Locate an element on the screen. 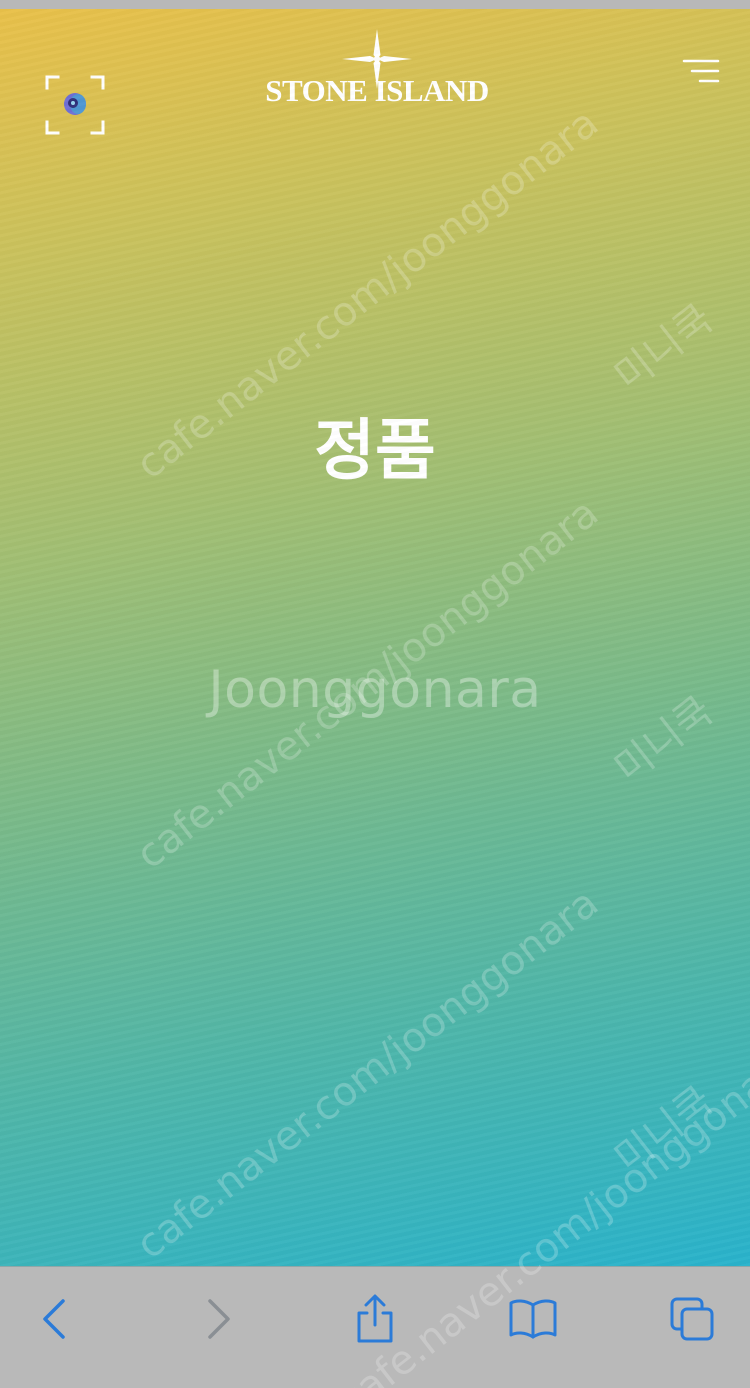 This screenshot has width=750, height=1388. forward-chevron-icon is located at coordinates (219, 1319).